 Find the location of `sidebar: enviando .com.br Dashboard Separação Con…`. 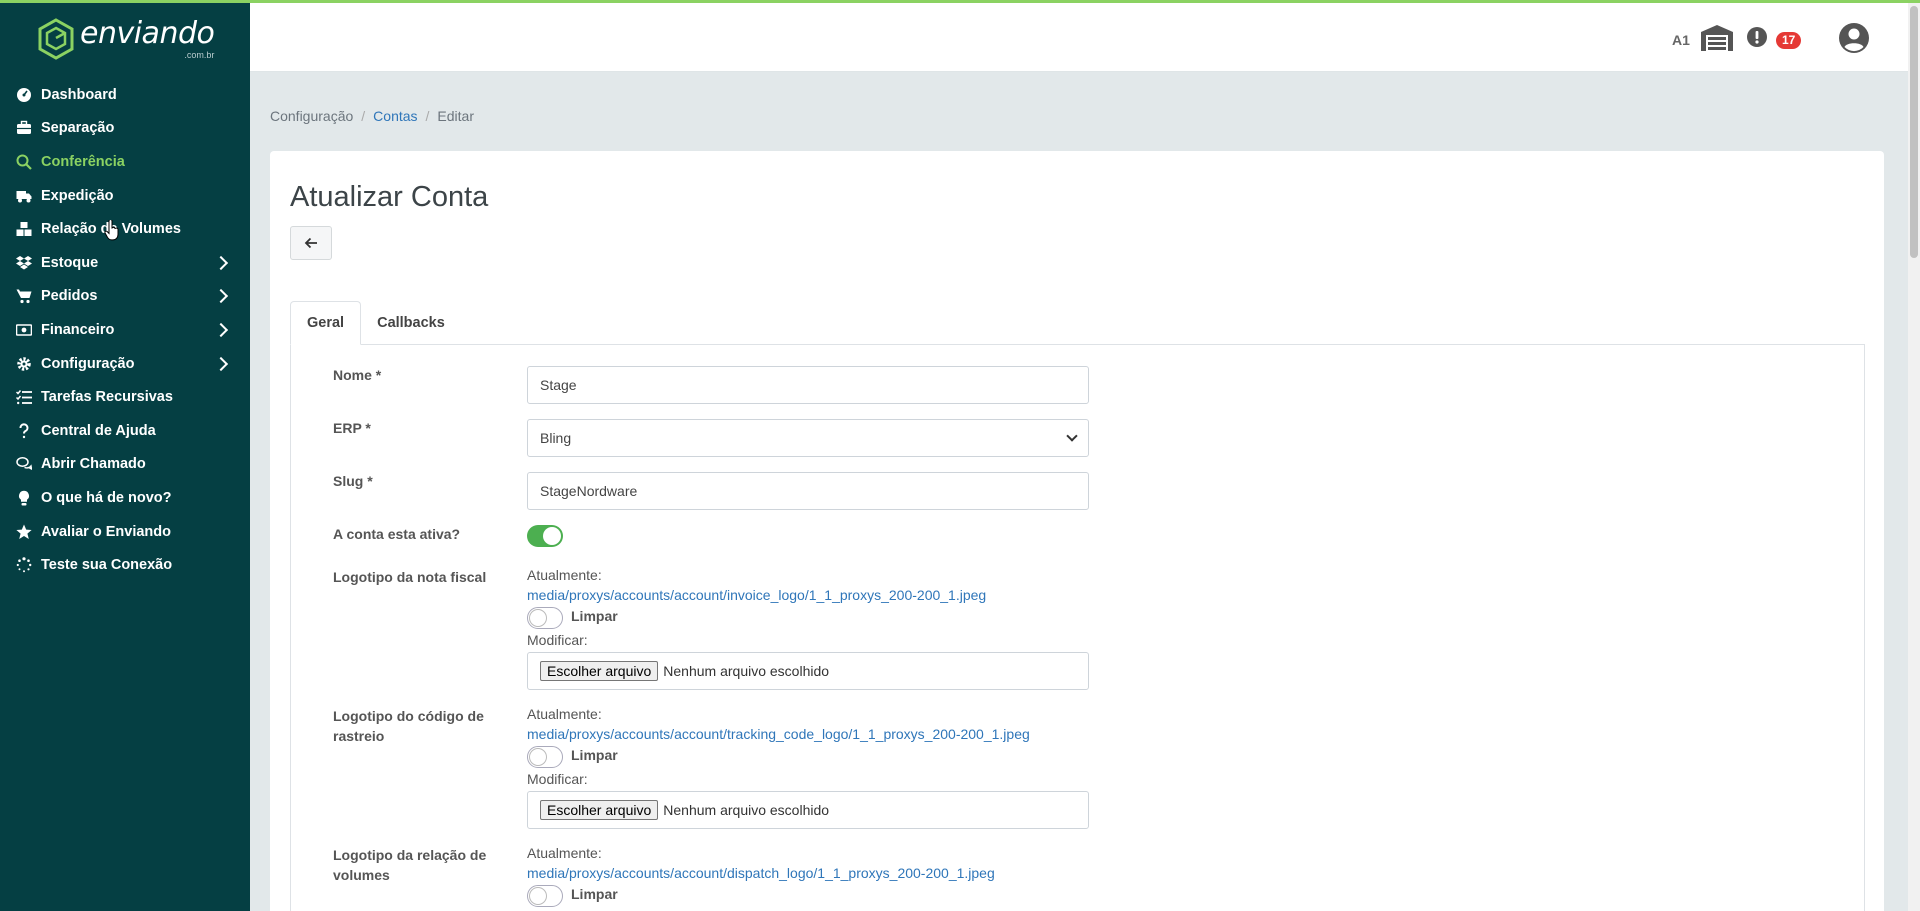

sidebar: enviando .com.br Dashboard Separação Con… is located at coordinates (125, 455).